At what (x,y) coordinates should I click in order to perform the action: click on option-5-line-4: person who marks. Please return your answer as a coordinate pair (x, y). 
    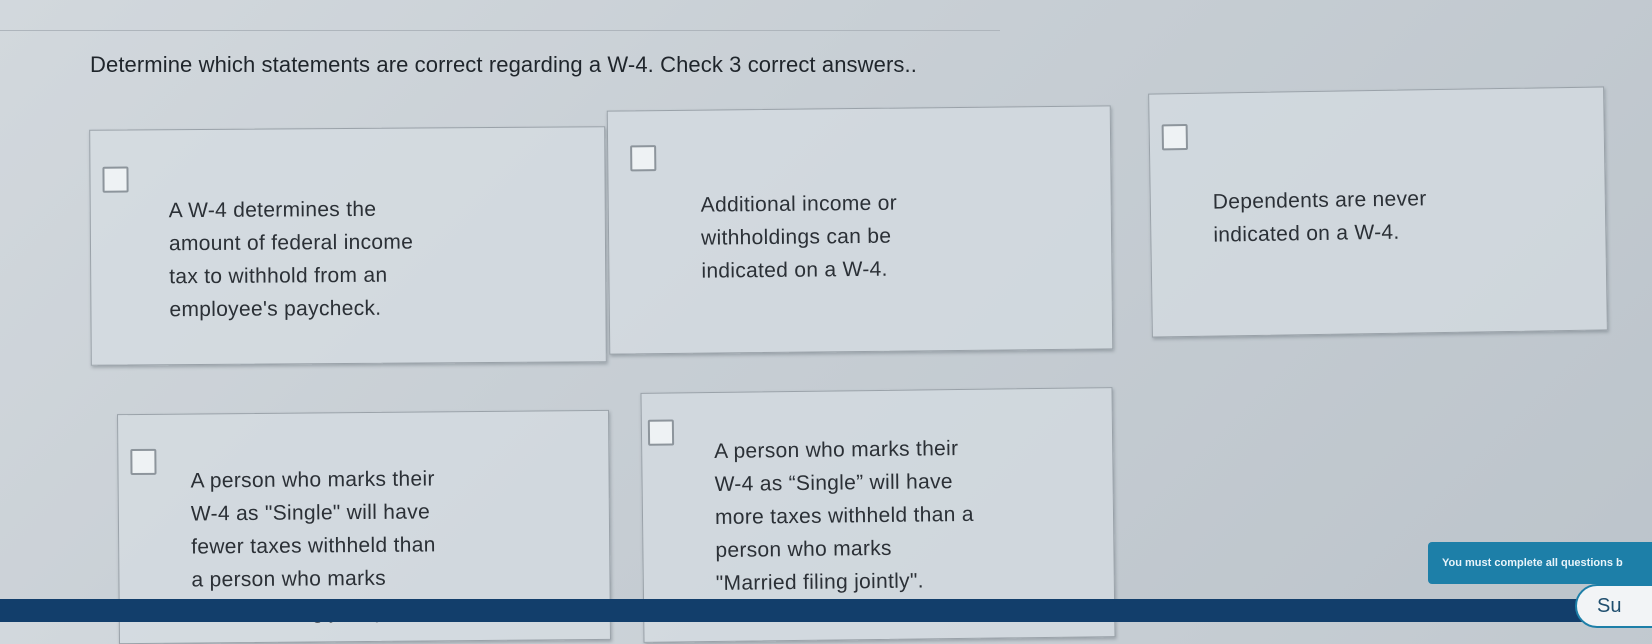
    Looking at the image, I should click on (803, 549).